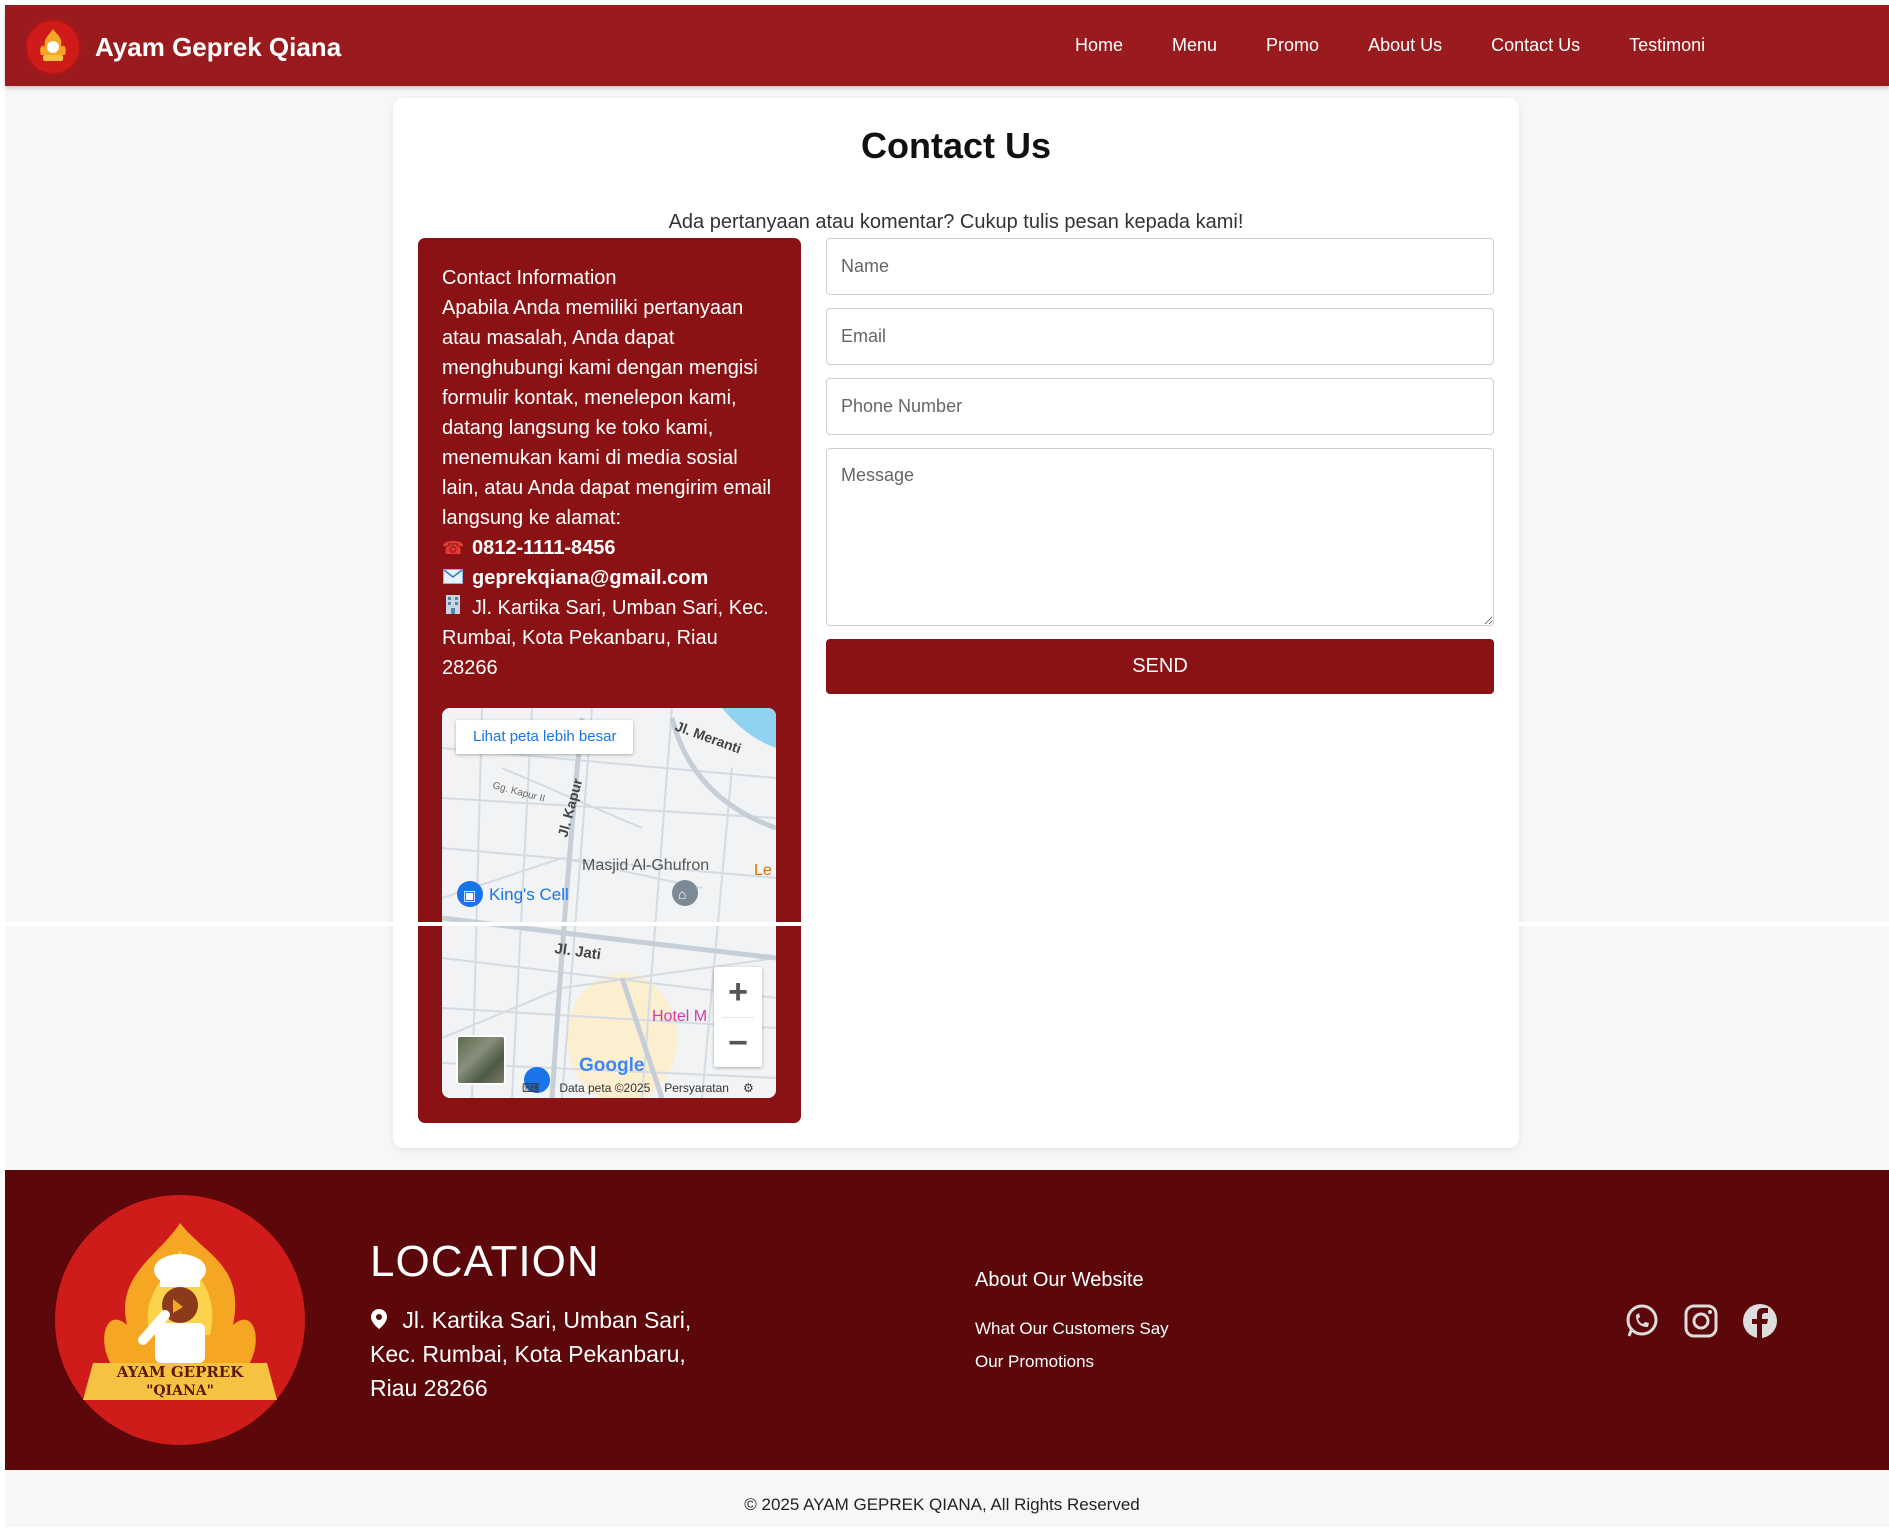 The height and width of the screenshot is (1532, 1889). Describe the element at coordinates (1292, 45) in the screenshot. I see `nav-promo: Promo` at that location.